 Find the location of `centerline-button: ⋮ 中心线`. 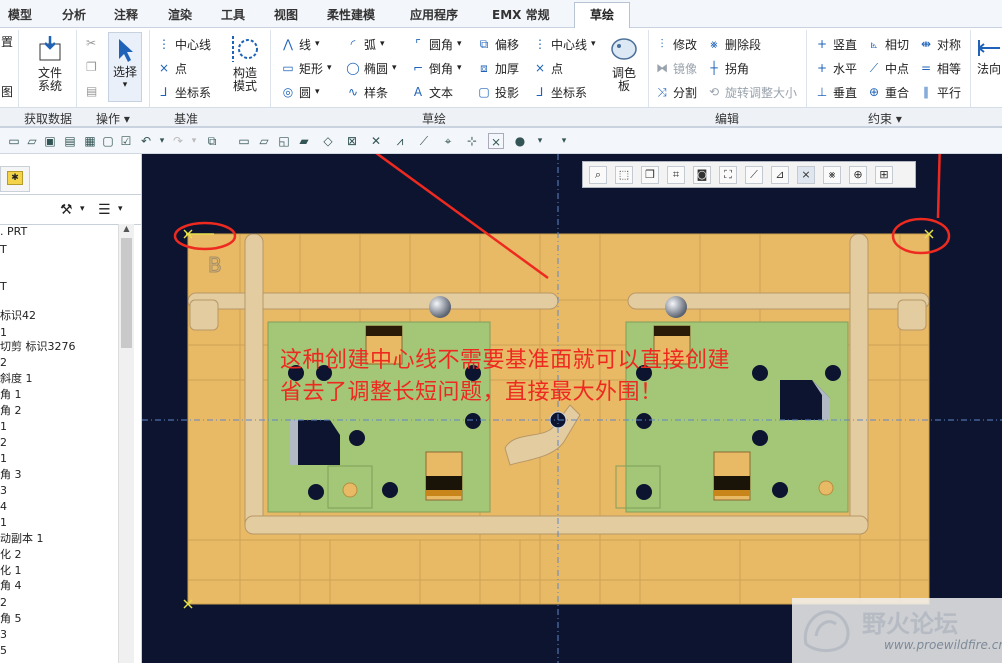

centerline-button: ⋮ 中心线 is located at coordinates (183, 44).